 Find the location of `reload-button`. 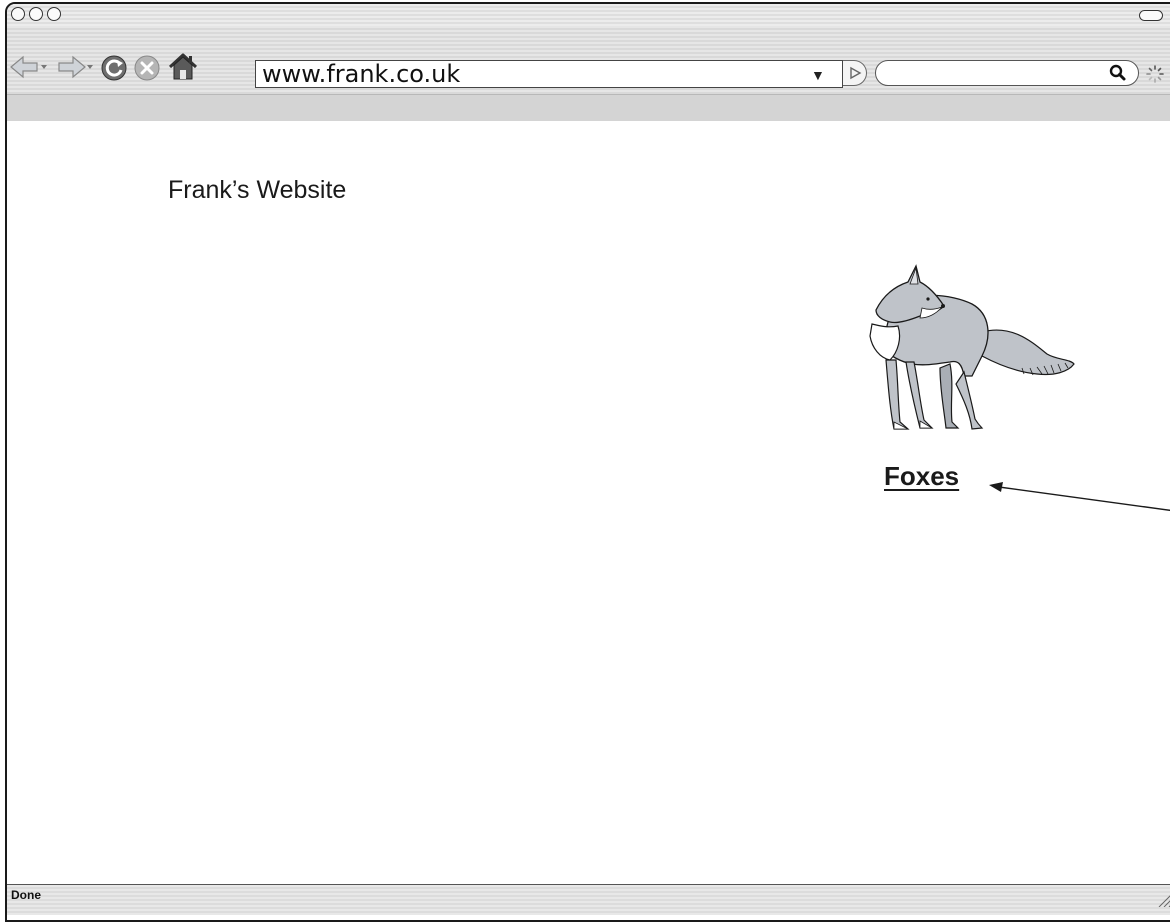

reload-button is located at coordinates (114, 68).